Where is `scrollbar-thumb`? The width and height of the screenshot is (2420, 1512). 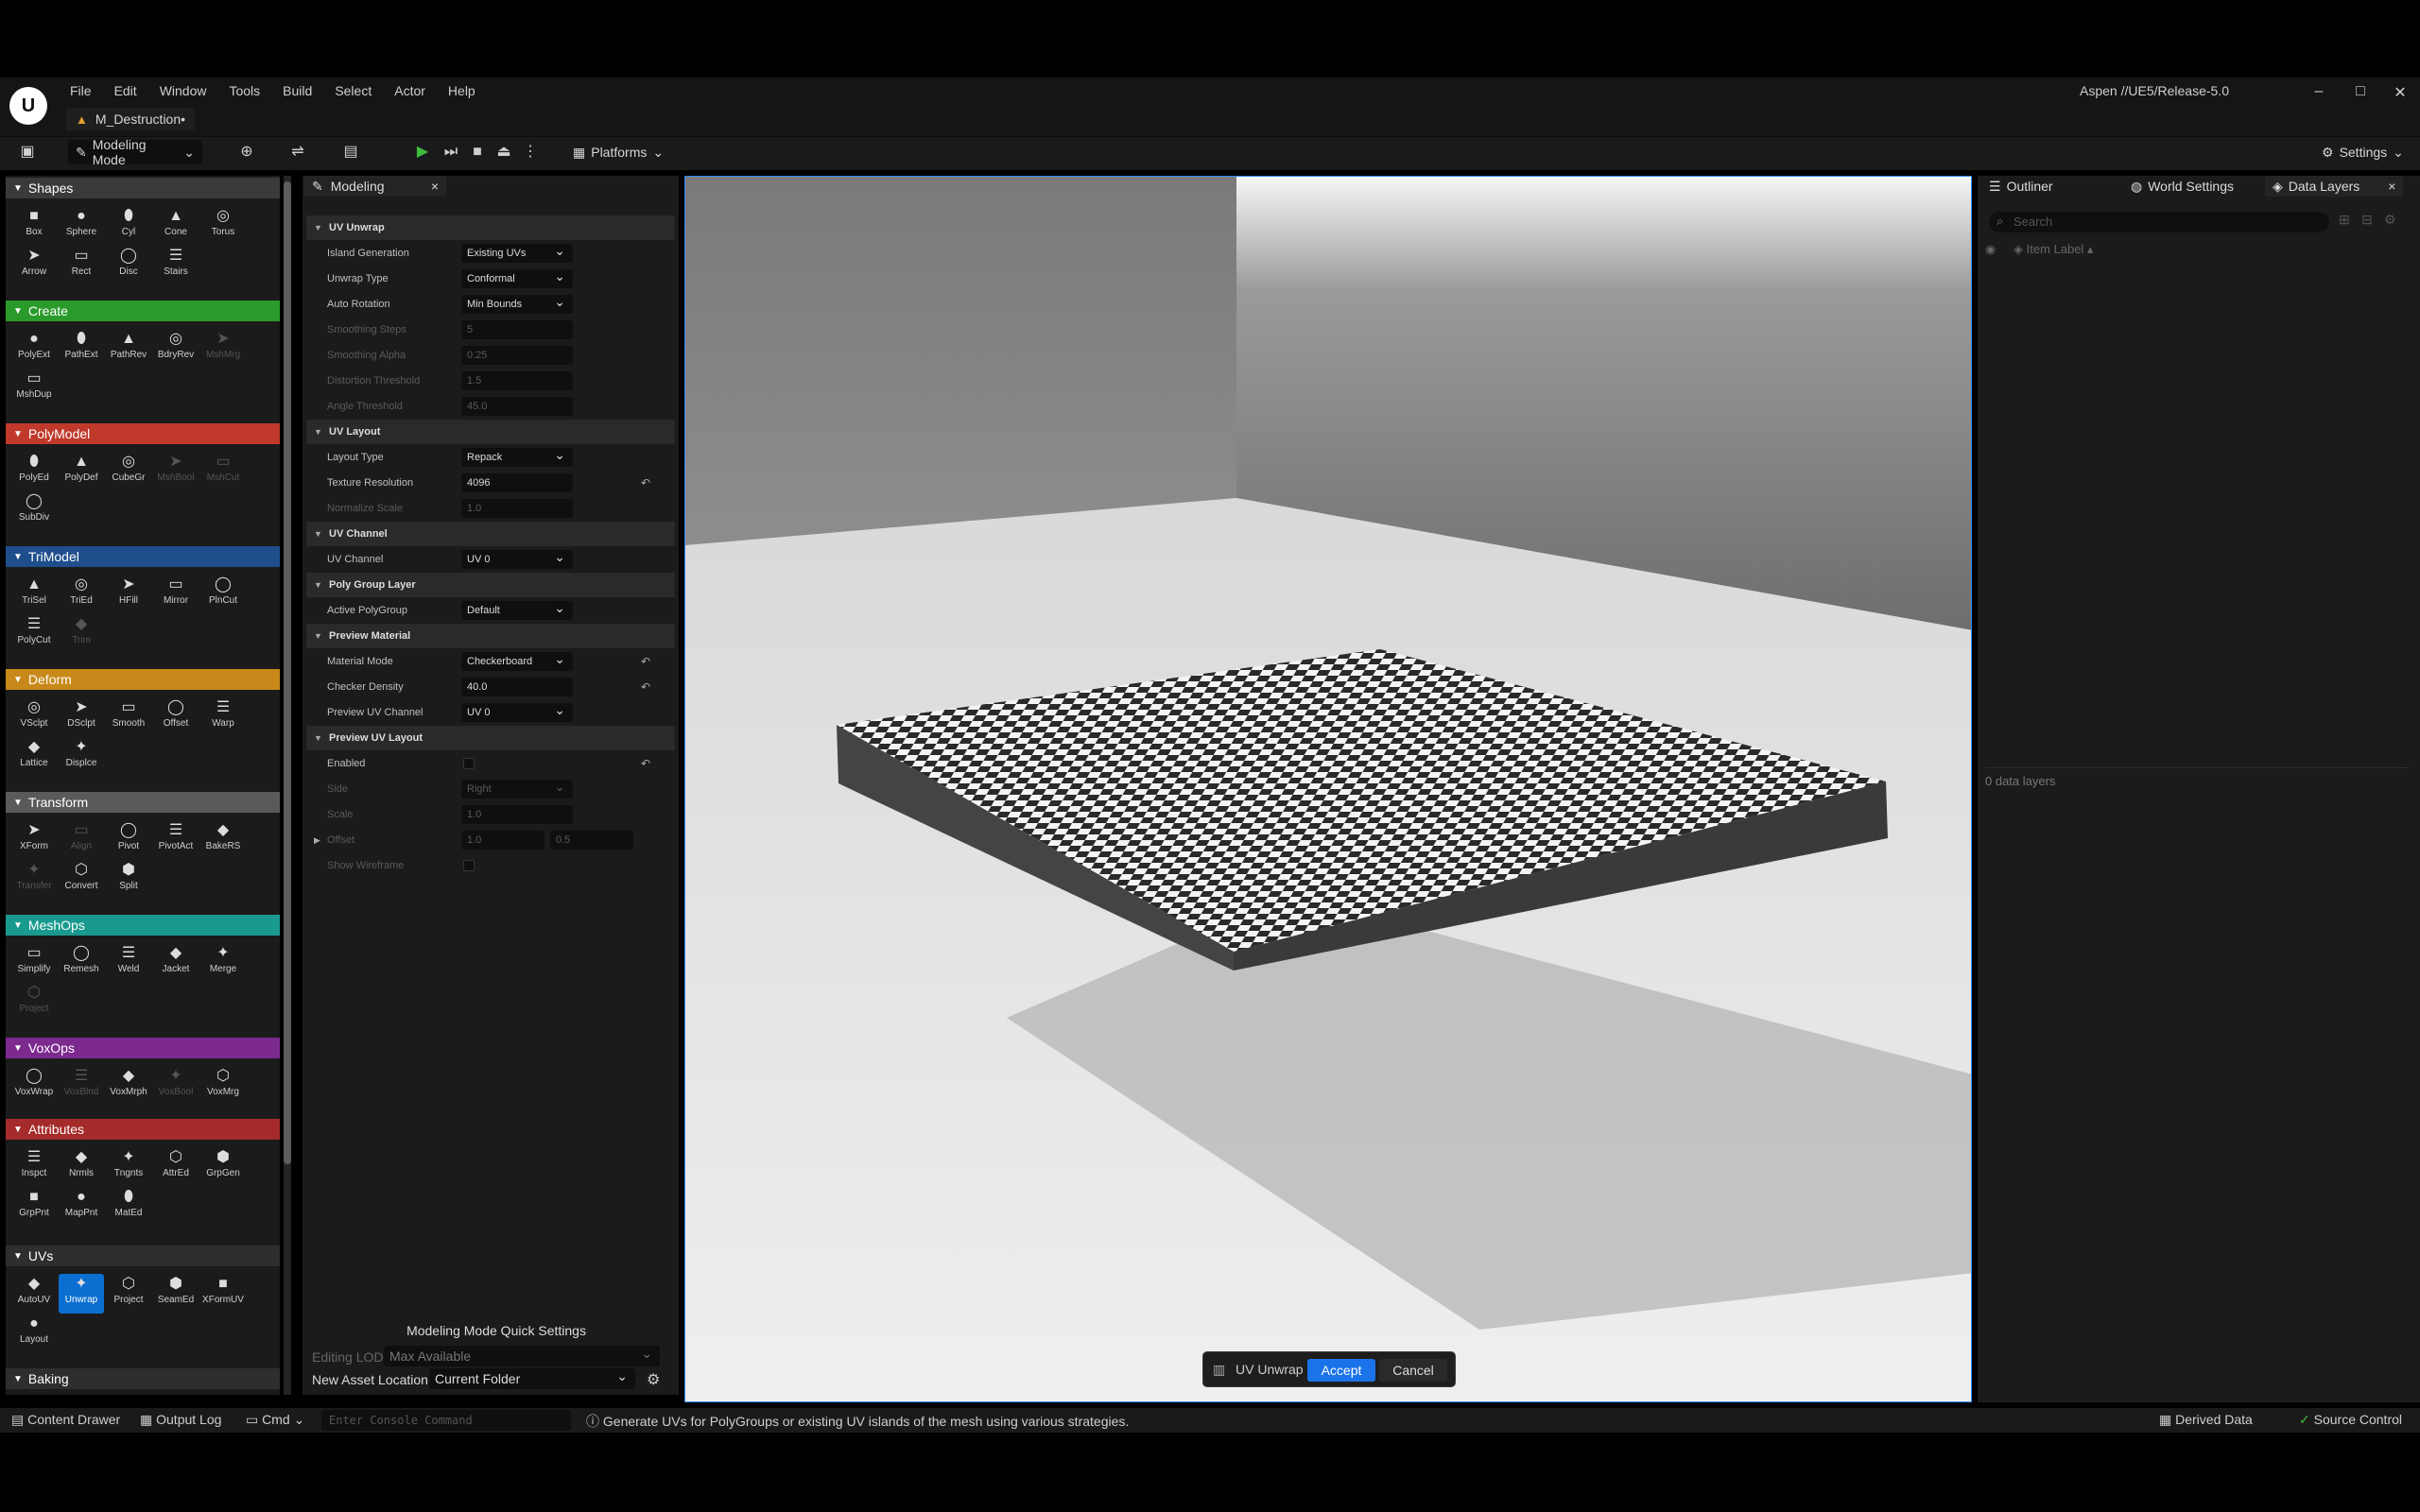 scrollbar-thumb is located at coordinates (287, 672).